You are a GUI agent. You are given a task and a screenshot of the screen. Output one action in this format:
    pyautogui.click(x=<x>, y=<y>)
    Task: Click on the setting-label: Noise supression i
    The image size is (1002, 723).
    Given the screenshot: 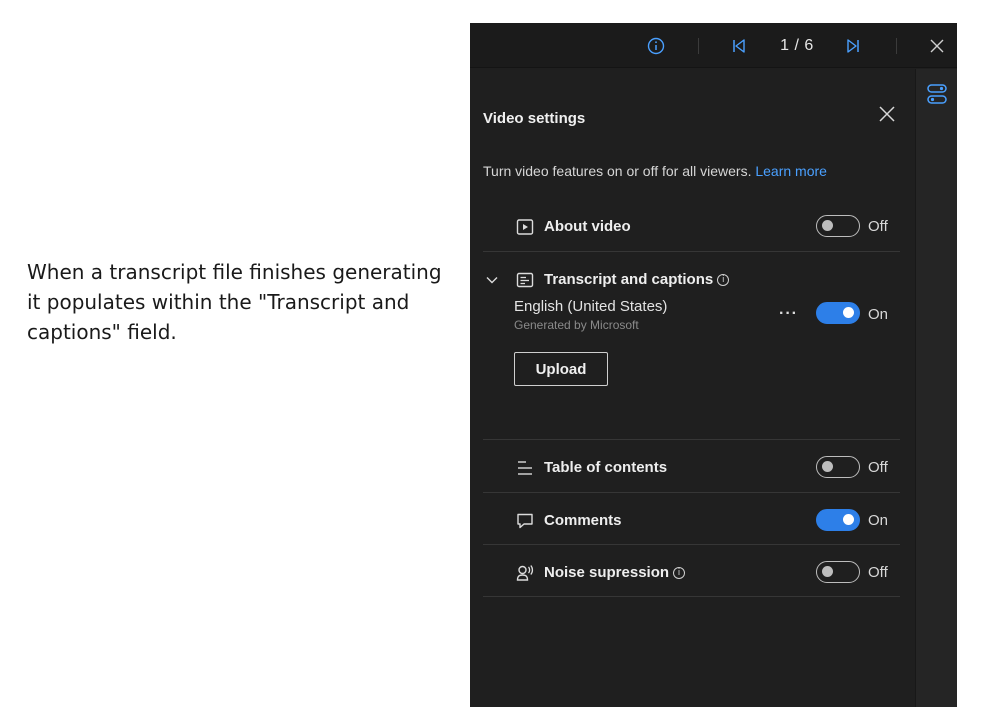 What is the action you would take?
    pyautogui.click(x=615, y=572)
    